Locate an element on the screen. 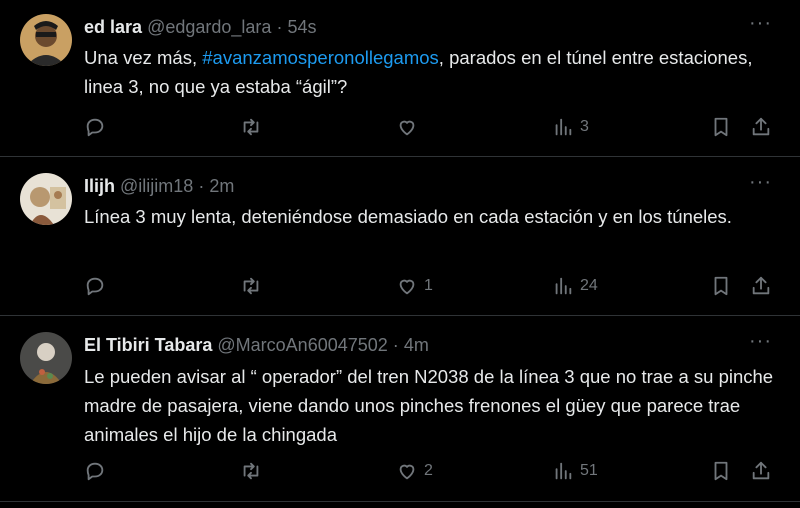  like-button: 2 is located at coordinates (414, 471).